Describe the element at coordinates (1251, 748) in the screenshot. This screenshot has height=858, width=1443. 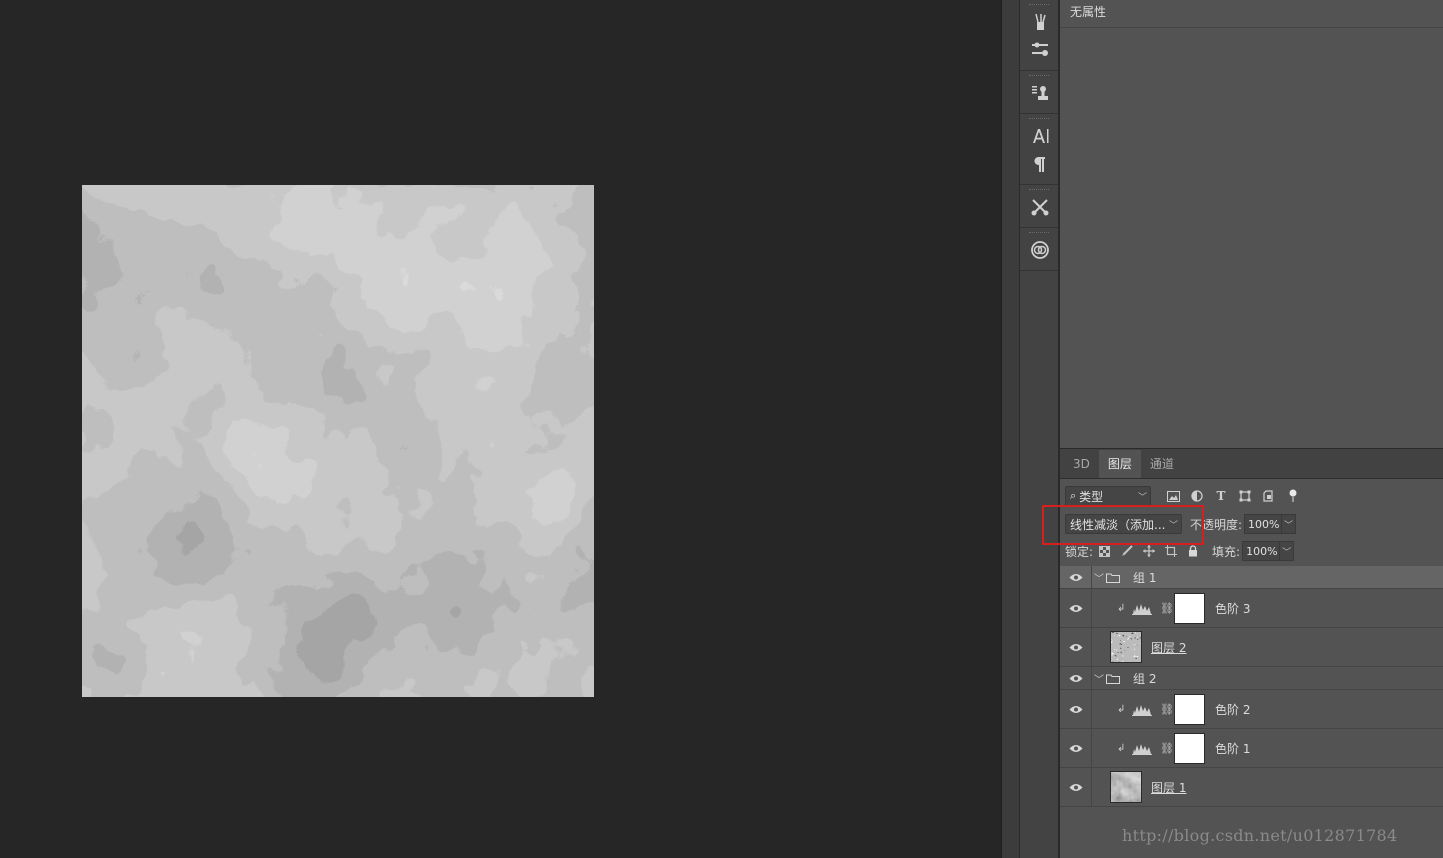
I see `layer-levels-1: ↲ ⛓ 色阶 1` at that location.